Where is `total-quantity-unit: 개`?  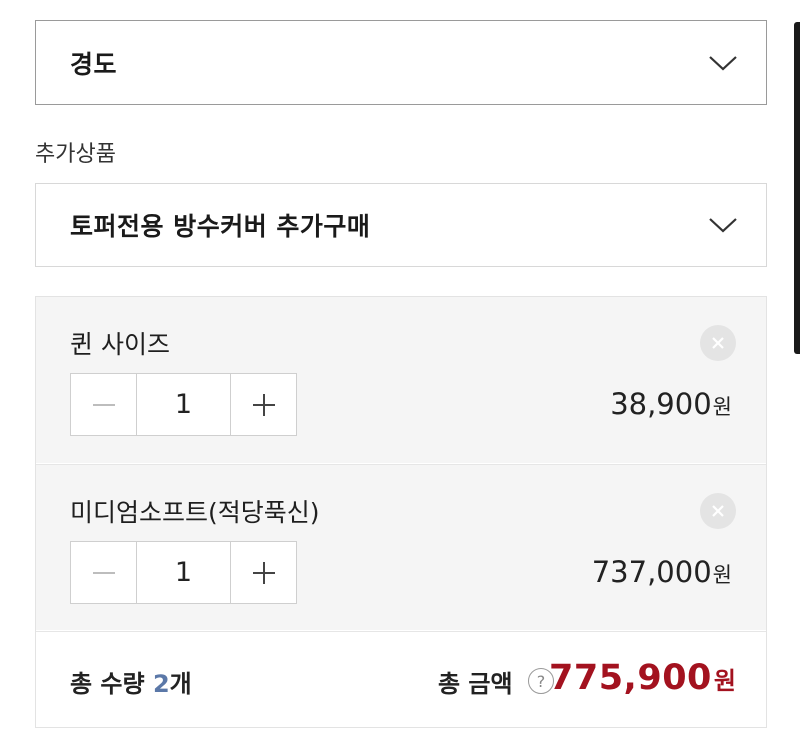 total-quantity-unit: 개 is located at coordinates (180, 684).